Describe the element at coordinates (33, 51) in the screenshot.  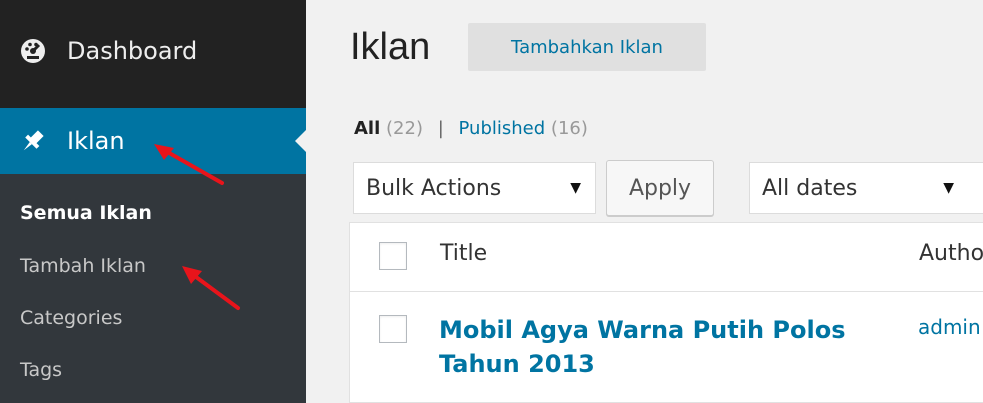
I see `dashboard-gauge-icon` at that location.